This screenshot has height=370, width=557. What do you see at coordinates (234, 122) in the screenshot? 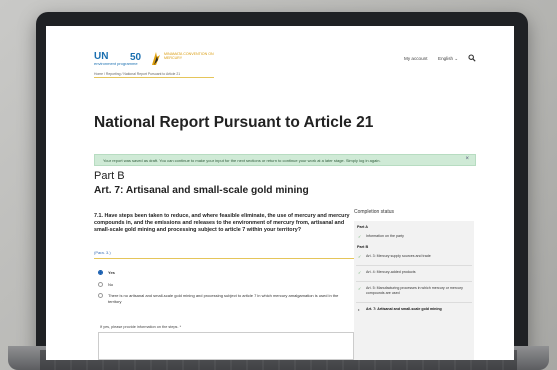
I see `page-title: National Report Pursuant to Article 21` at bounding box center [234, 122].